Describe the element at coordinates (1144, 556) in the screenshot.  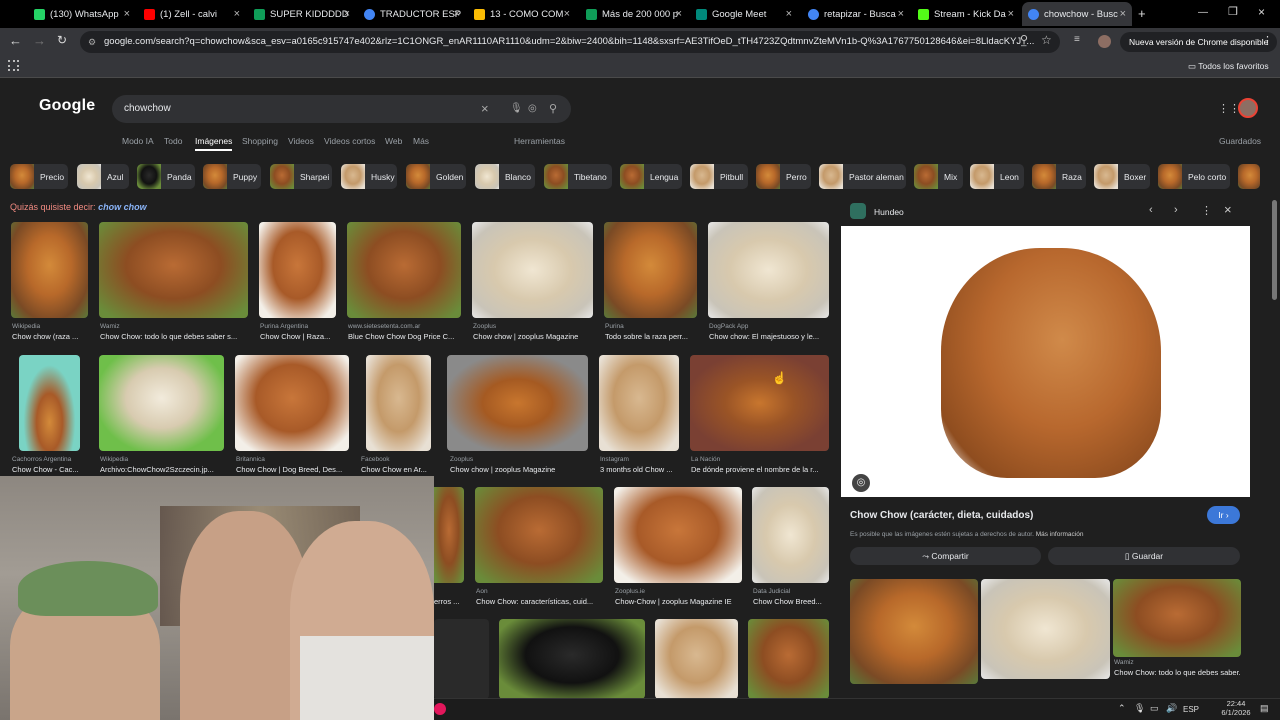
I see `save-button: ▯ Guardar` at that location.